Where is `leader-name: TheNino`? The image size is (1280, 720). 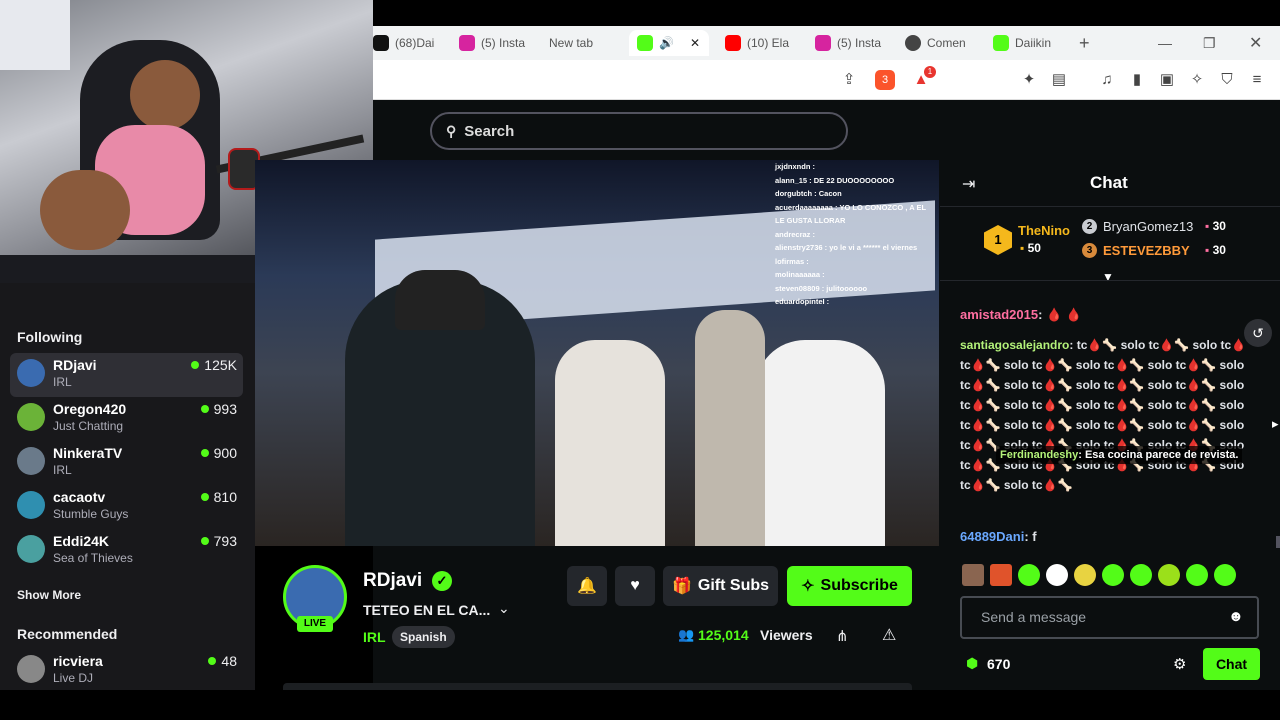
leader-name: TheNino is located at coordinates (1044, 230).